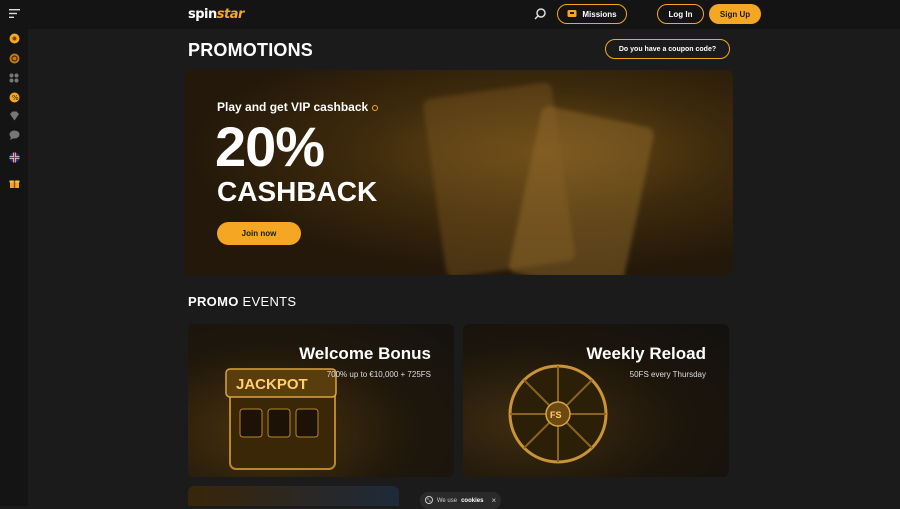  Describe the element at coordinates (270, 146) in the screenshot. I see `hero-percentage: 20%` at that location.